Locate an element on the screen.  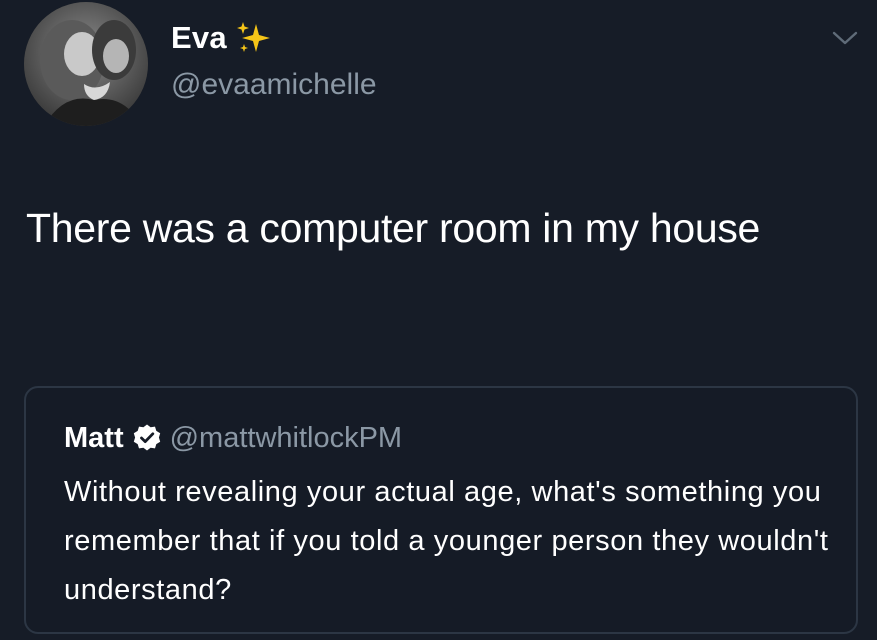
avatar is located at coordinates (86, 64).